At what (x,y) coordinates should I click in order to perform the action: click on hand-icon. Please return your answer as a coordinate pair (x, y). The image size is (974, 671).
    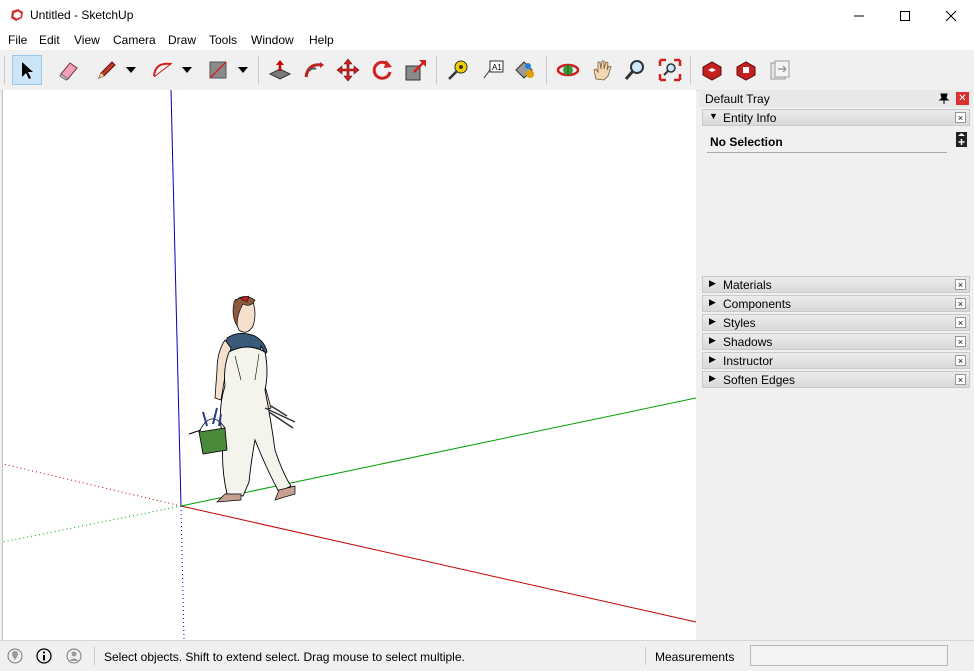
    Looking at the image, I should click on (602, 70).